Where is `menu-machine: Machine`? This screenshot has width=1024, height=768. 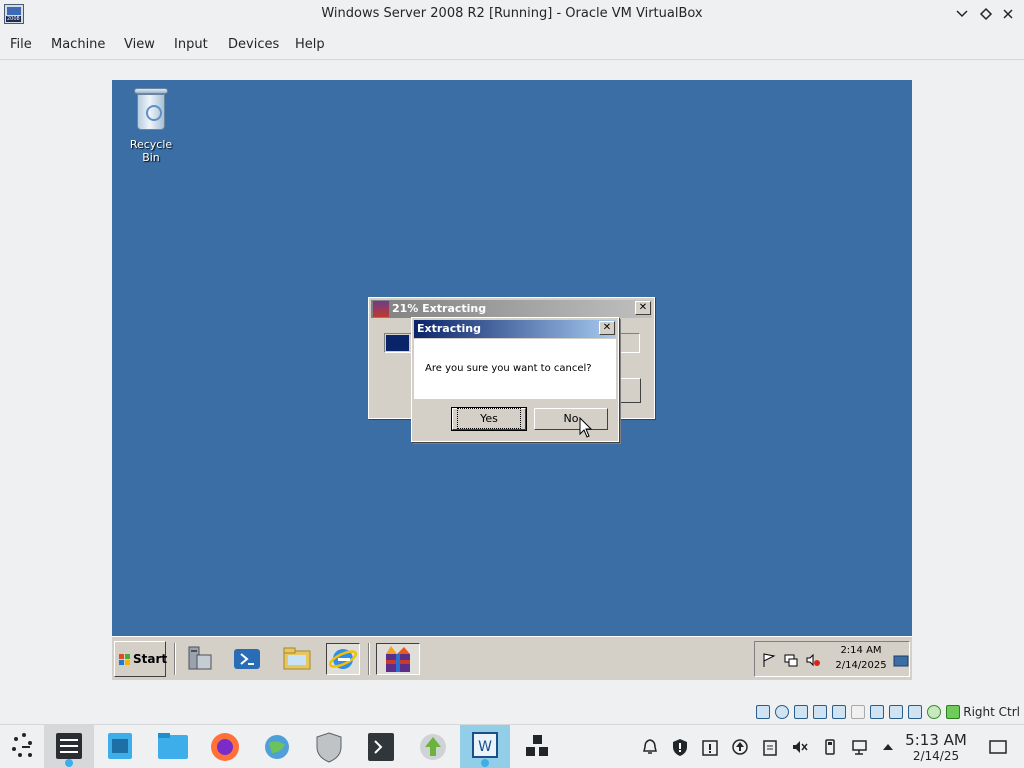 menu-machine: Machine is located at coordinates (78, 44).